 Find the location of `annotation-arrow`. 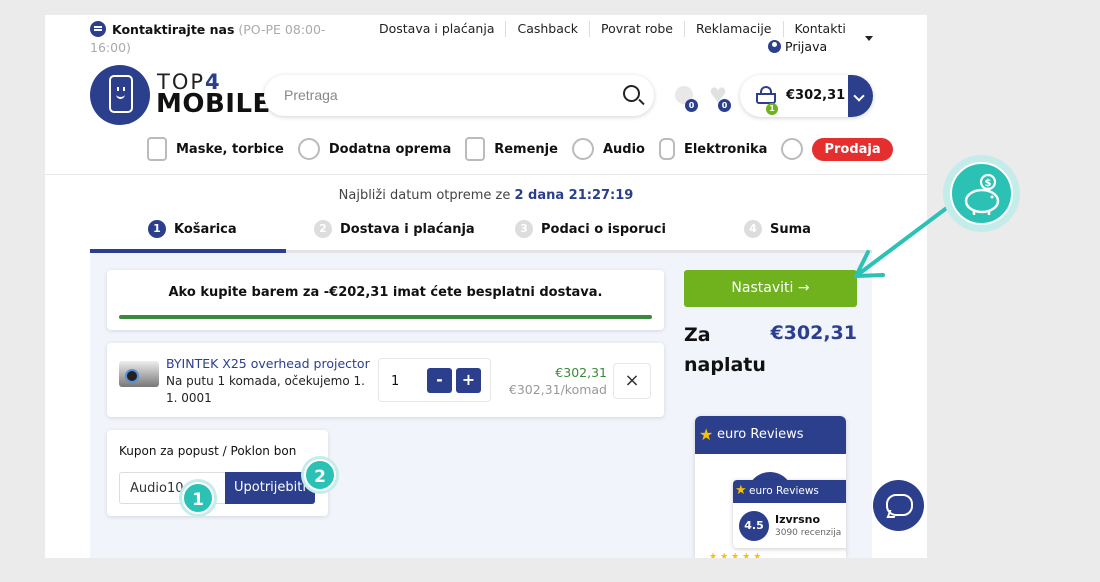

annotation-arrow is located at coordinates (908, 237).